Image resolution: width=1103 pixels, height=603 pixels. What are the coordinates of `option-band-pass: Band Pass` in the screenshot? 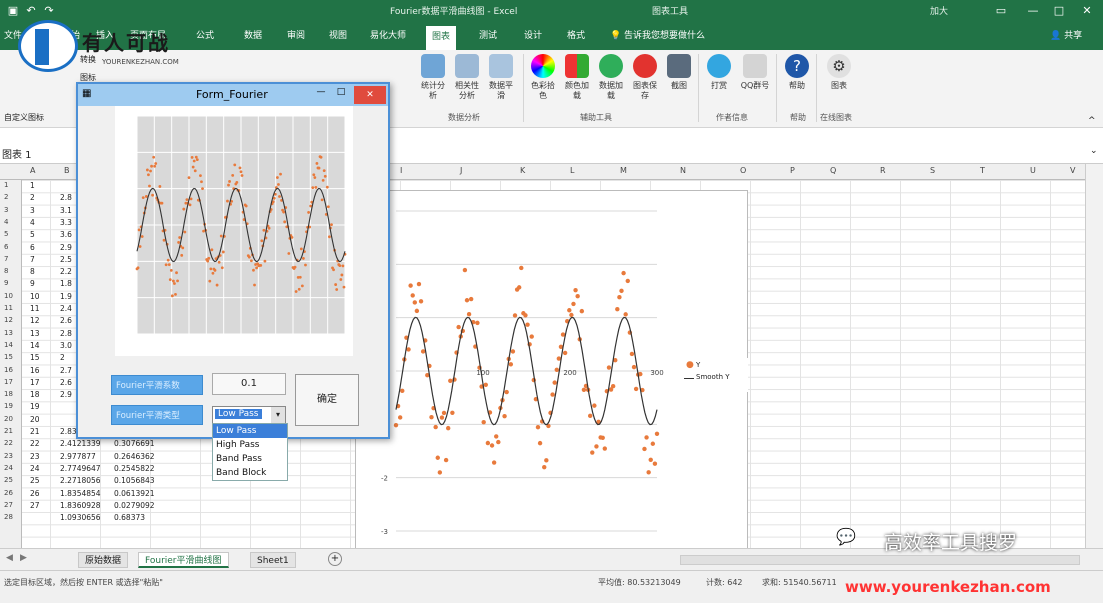 It's located at (250, 459).